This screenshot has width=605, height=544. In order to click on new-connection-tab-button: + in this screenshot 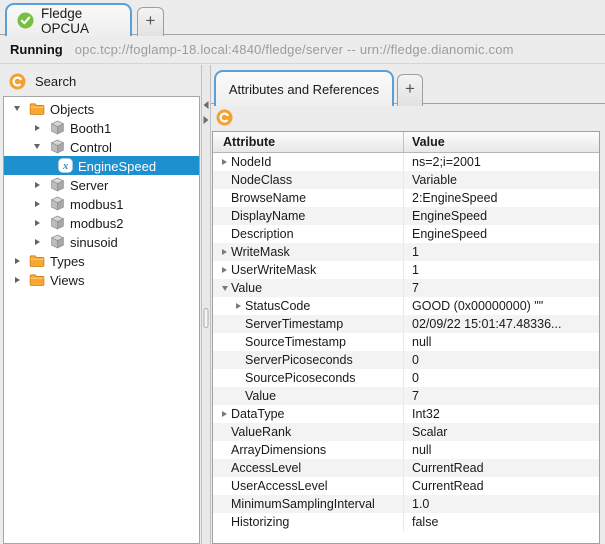, I will do `click(150, 21)`.